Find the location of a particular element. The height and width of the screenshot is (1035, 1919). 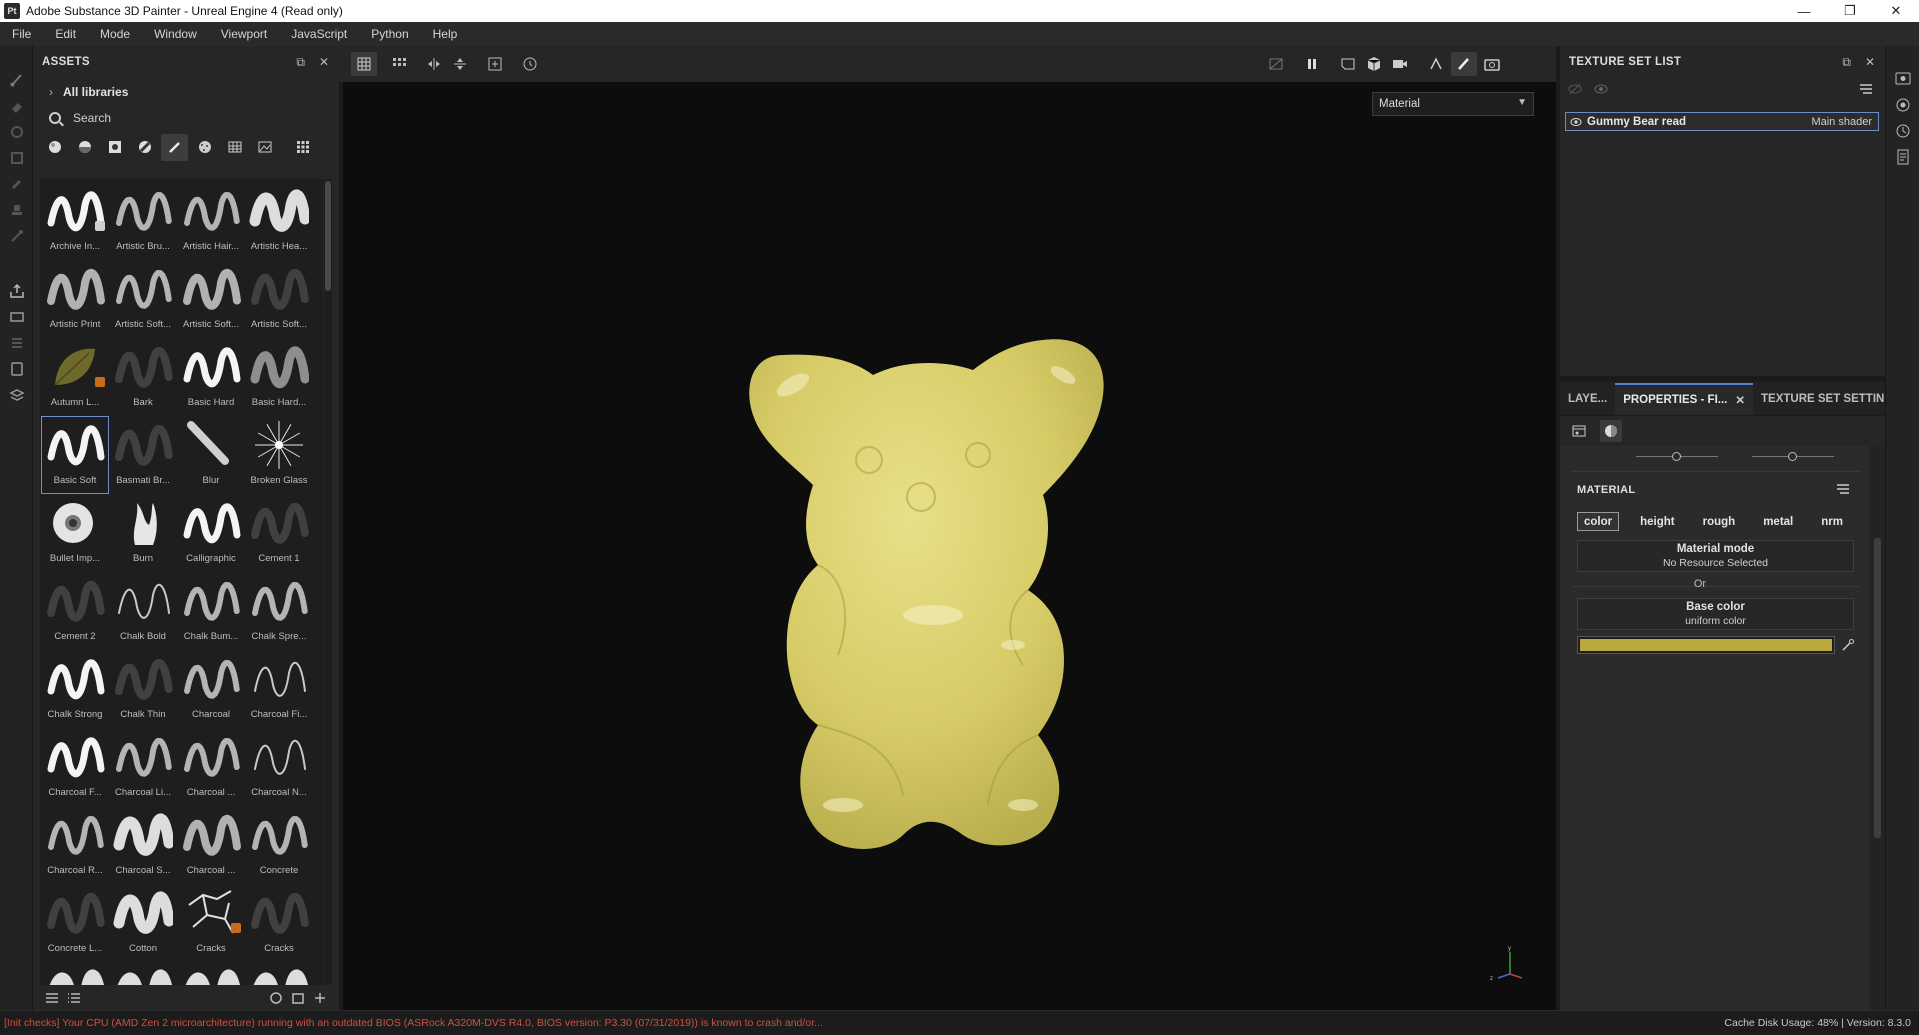

3d-view-icon is located at coordinates (1374, 64).